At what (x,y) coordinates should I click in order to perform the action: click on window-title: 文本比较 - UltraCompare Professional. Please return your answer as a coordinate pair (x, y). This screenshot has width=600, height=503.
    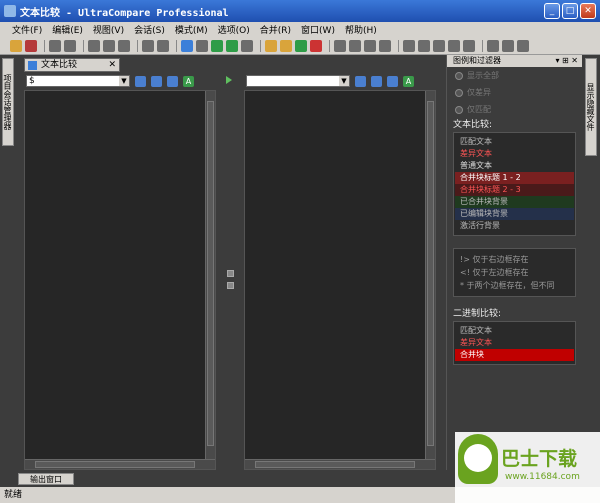
    Looking at the image, I should click on (124, 13).